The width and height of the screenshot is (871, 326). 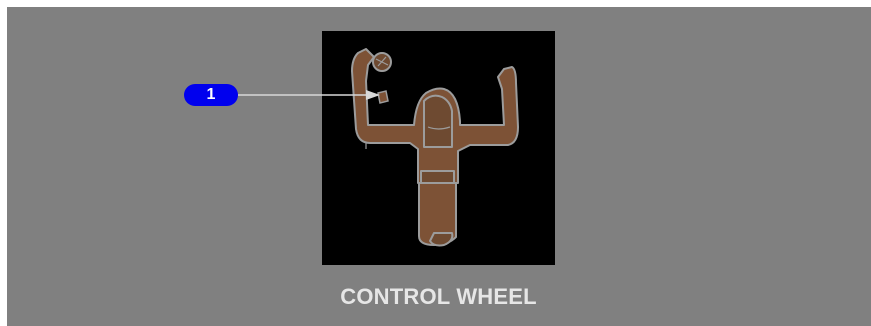 I want to click on figure-caption: CONTROL WHEEL, so click(x=438, y=296).